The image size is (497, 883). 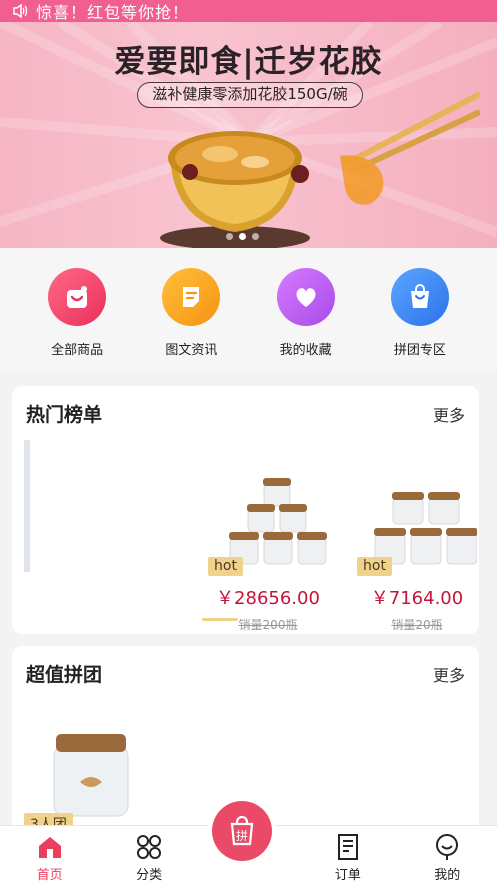 I want to click on quick-item-group-buy: 拼团专区, so click(x=420, y=319).